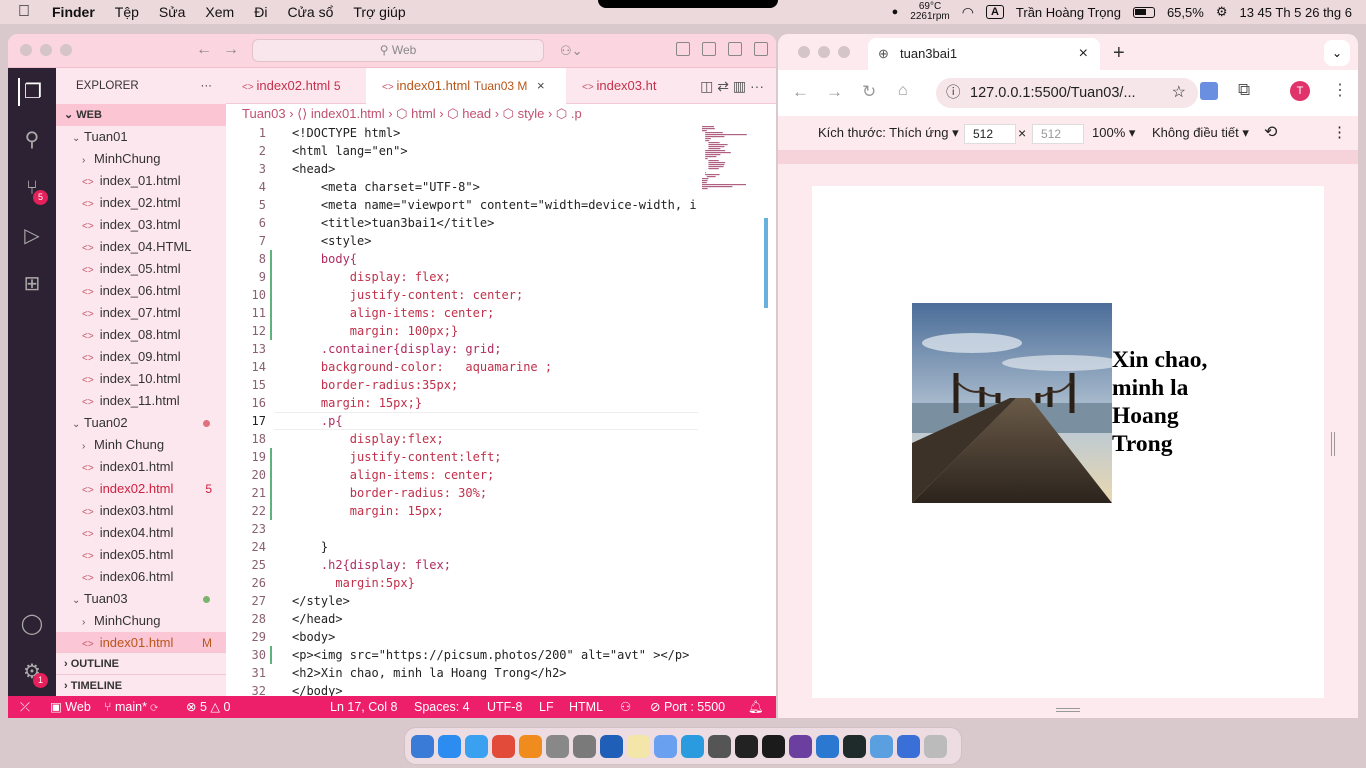 This screenshot has height=768, width=1366. Describe the element at coordinates (127, 12) in the screenshot. I see `menu-file: Tệp` at that location.